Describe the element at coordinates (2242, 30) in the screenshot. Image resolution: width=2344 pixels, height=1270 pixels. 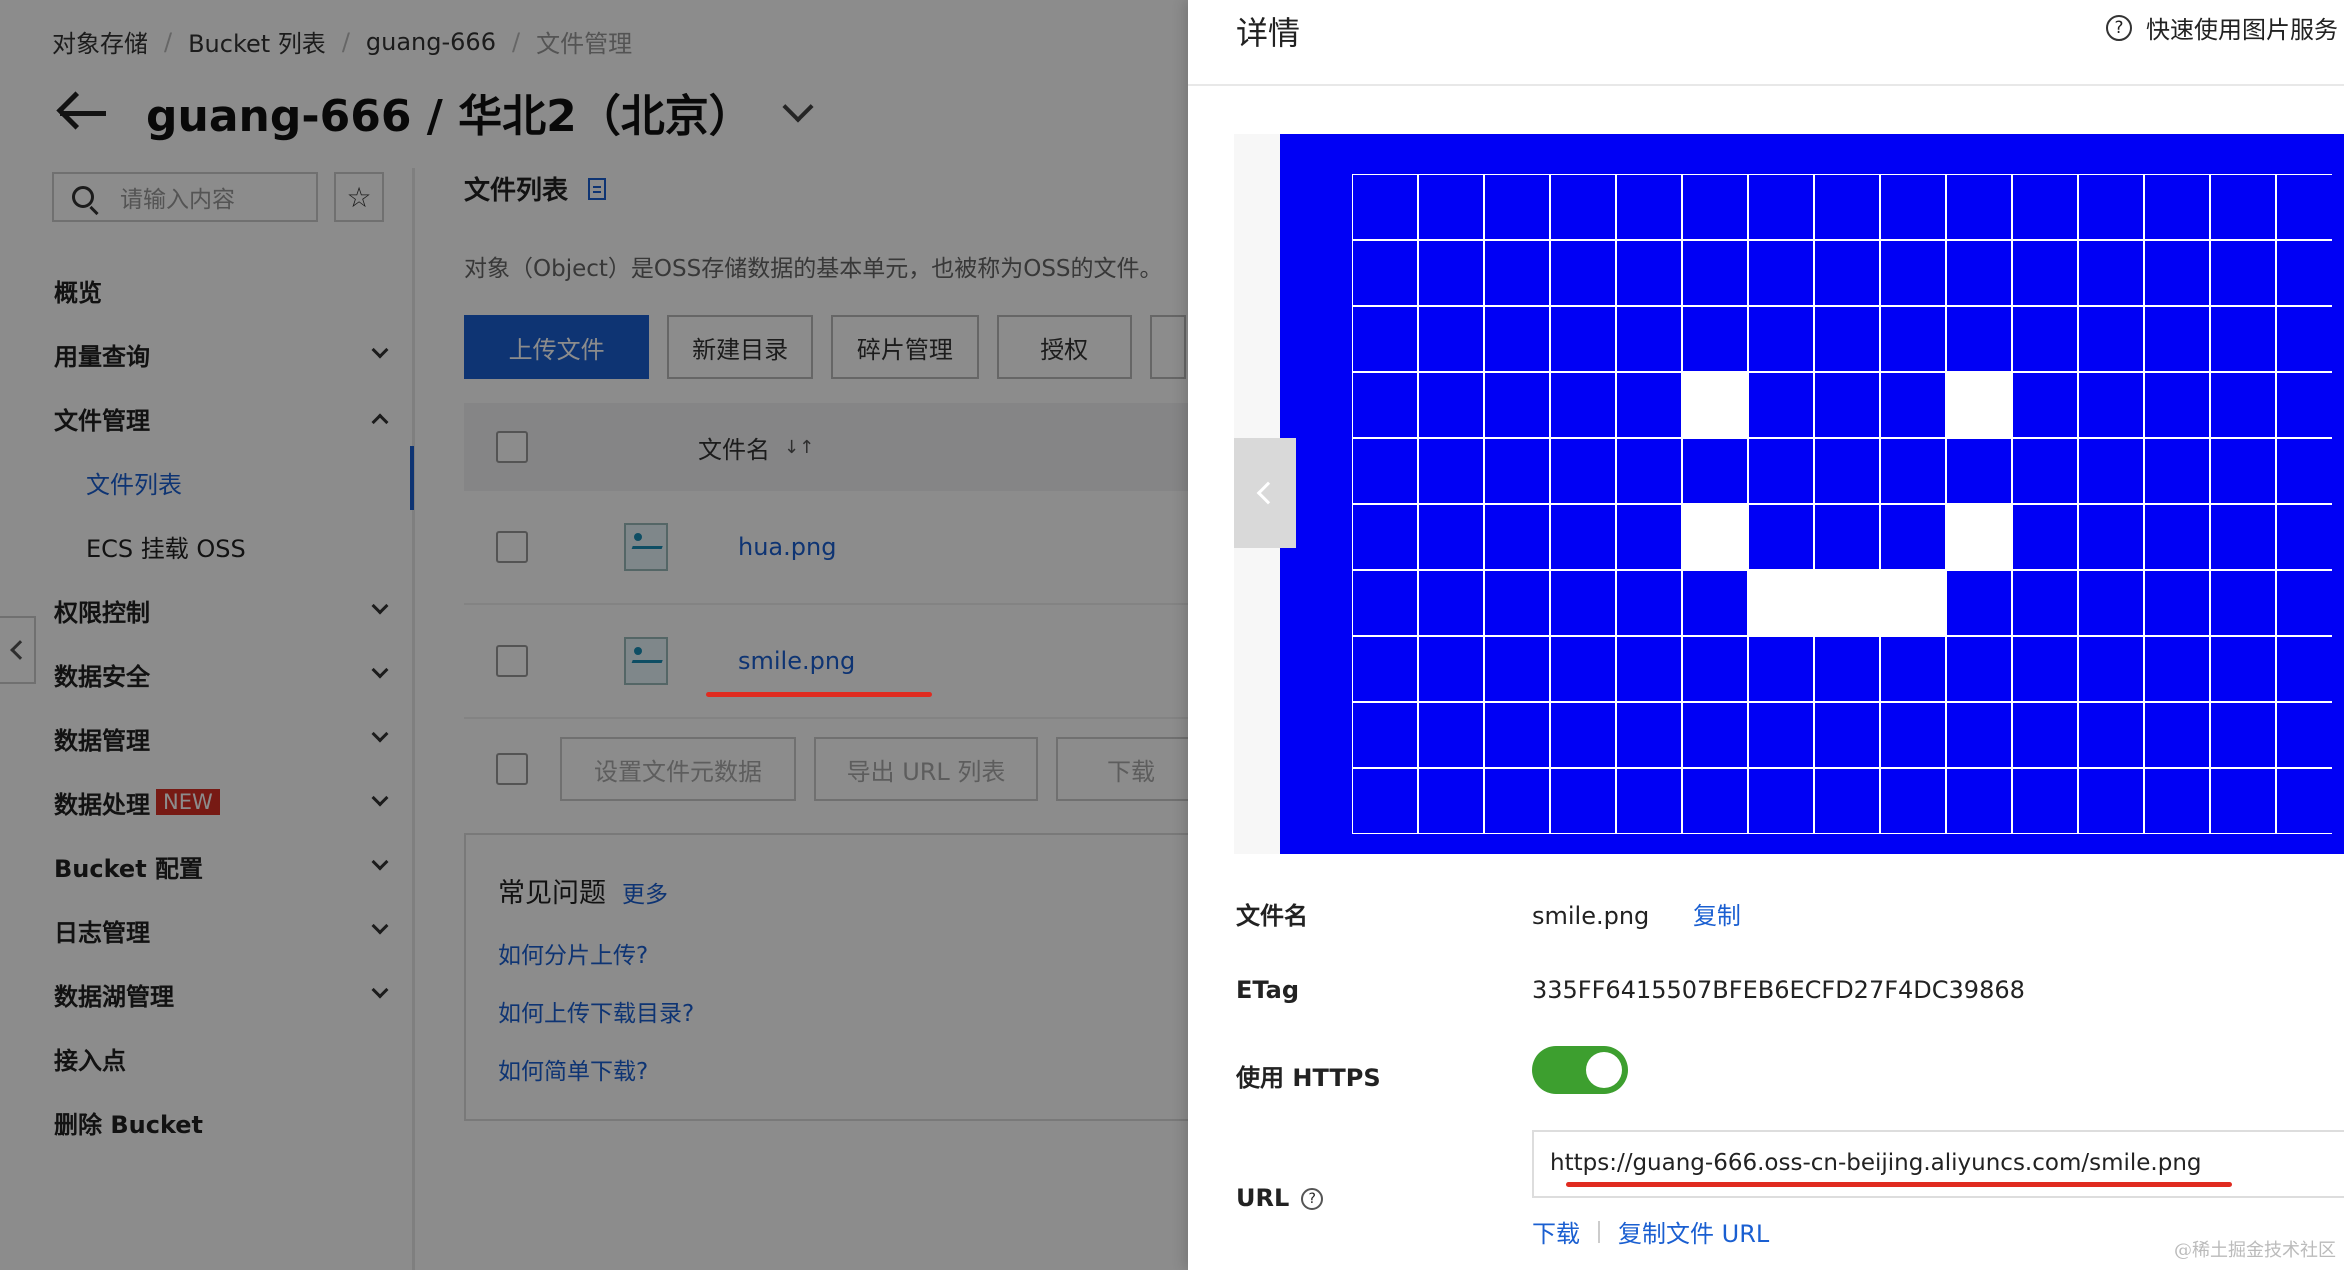
I see `help-link-text: 快速使用图片服务` at that location.